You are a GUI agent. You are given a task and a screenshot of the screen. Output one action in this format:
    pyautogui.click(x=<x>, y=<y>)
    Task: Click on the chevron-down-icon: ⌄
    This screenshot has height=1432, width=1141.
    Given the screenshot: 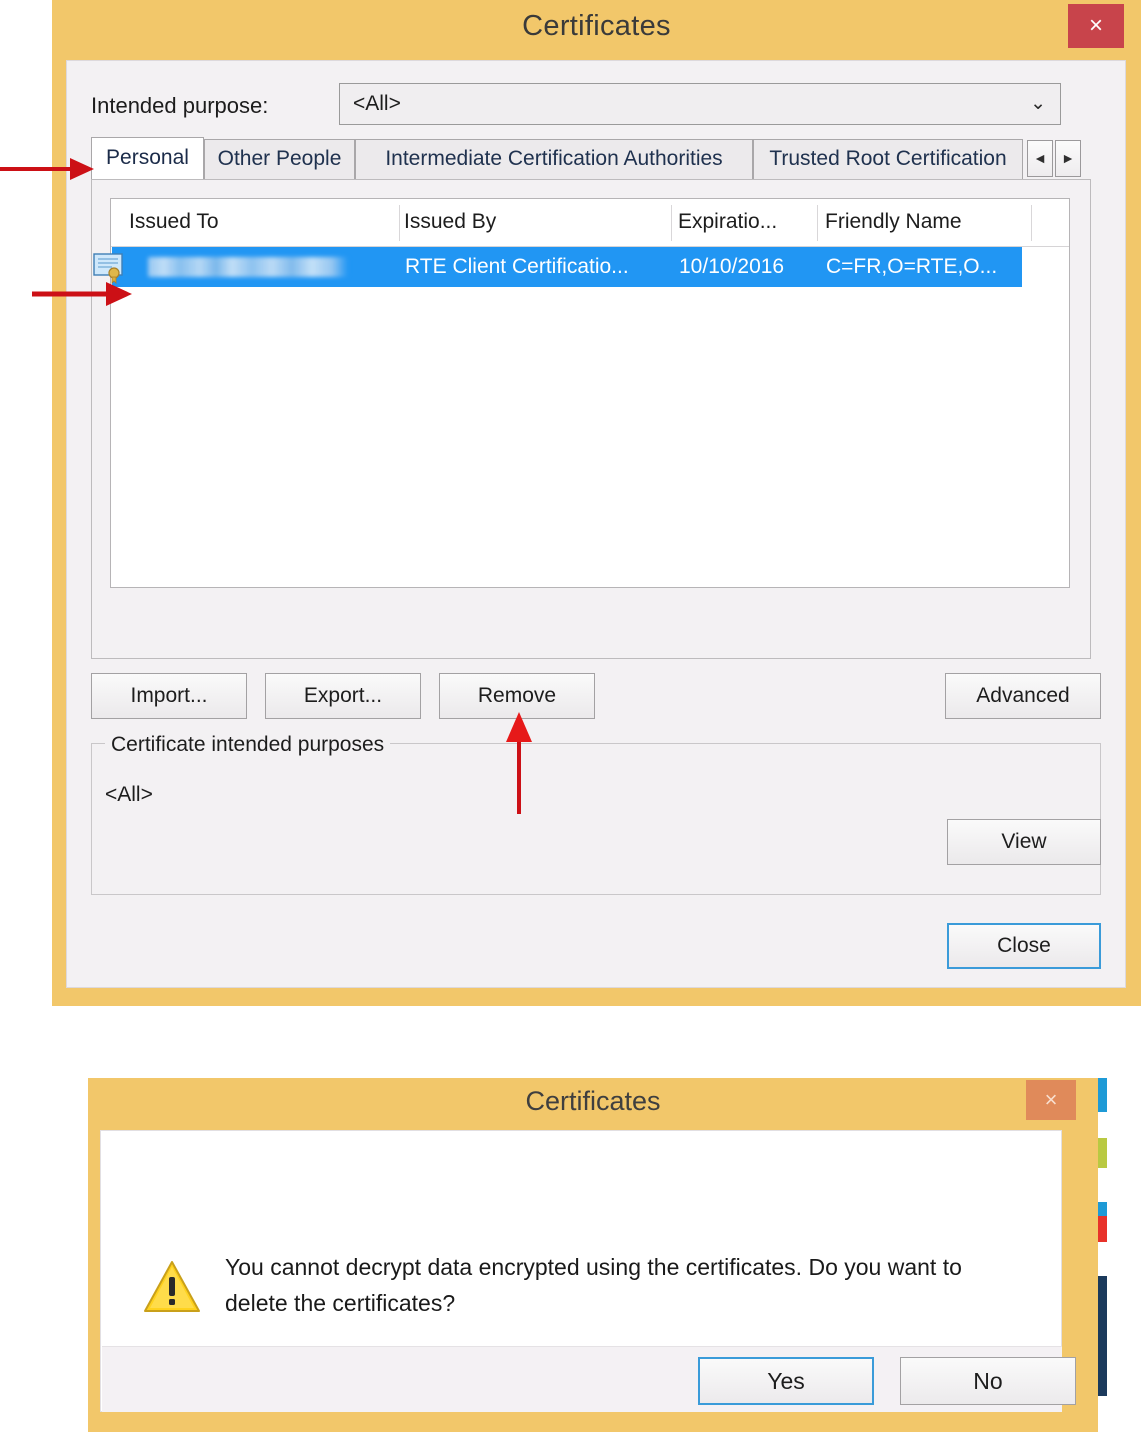 What is the action you would take?
    pyautogui.click(x=1038, y=103)
    